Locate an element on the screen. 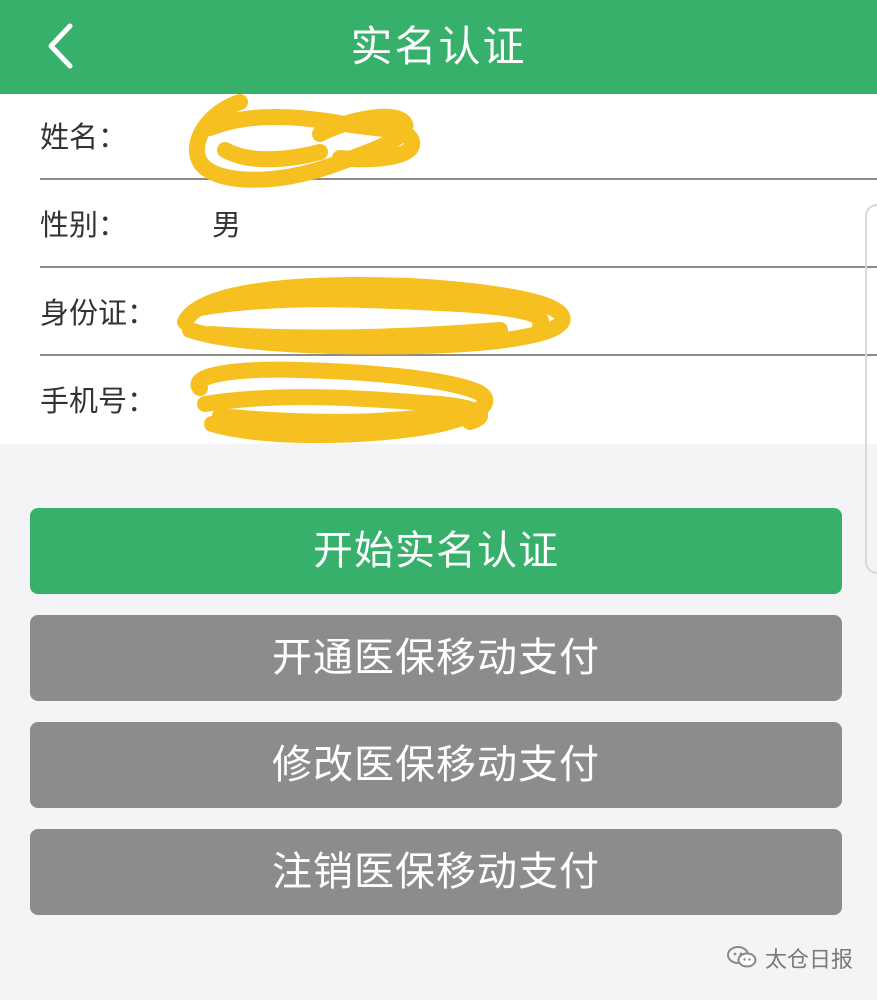 The height and width of the screenshot is (1000, 877). name-label: 姓名： is located at coordinates (84, 137).